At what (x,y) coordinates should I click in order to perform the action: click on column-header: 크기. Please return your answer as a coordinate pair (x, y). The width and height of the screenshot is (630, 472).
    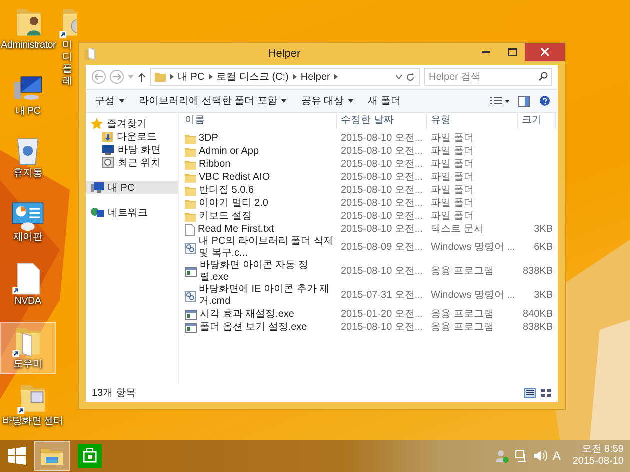
    Looking at the image, I should click on (537, 121).